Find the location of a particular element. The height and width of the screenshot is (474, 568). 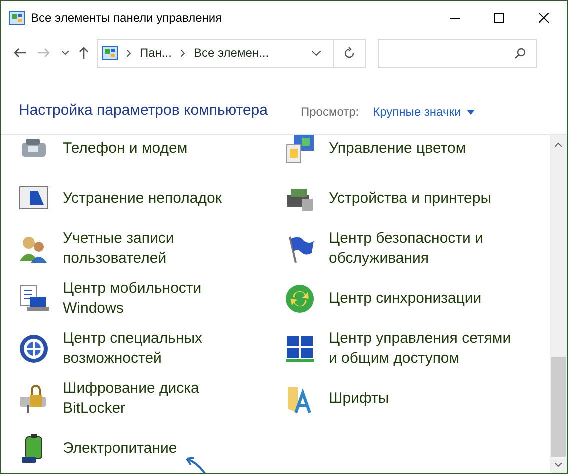

control-panel-item-link: Учетные записи пользователей is located at coordinates (158, 249).